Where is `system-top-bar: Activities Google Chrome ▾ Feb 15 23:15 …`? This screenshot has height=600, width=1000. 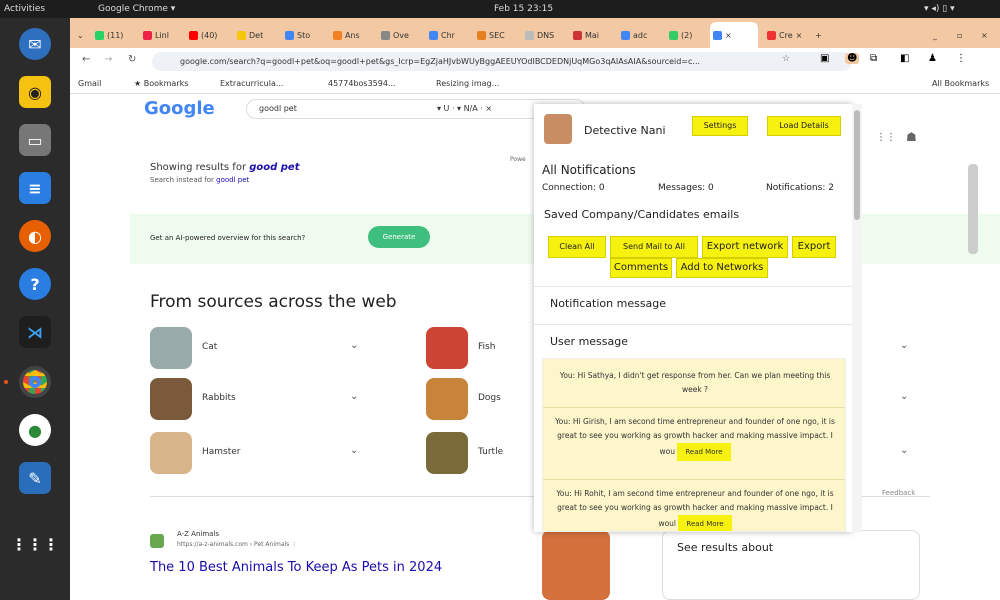
system-top-bar: Activities Google Chrome ▾ Feb 15 23:15 … is located at coordinates (500, 9).